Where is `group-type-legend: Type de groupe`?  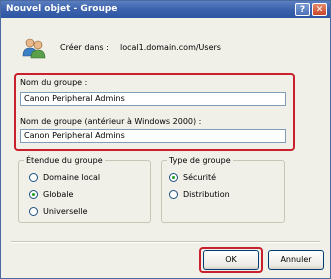
group-type-legend: Type de groupe is located at coordinates (200, 160).